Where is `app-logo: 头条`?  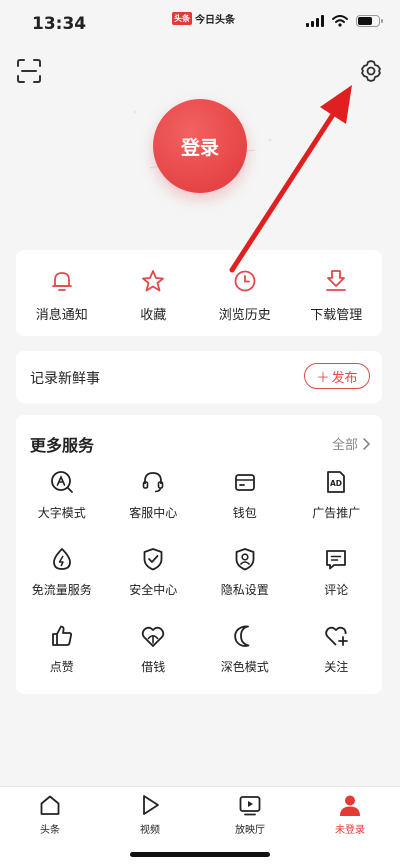
app-logo: 头条 is located at coordinates (182, 18).